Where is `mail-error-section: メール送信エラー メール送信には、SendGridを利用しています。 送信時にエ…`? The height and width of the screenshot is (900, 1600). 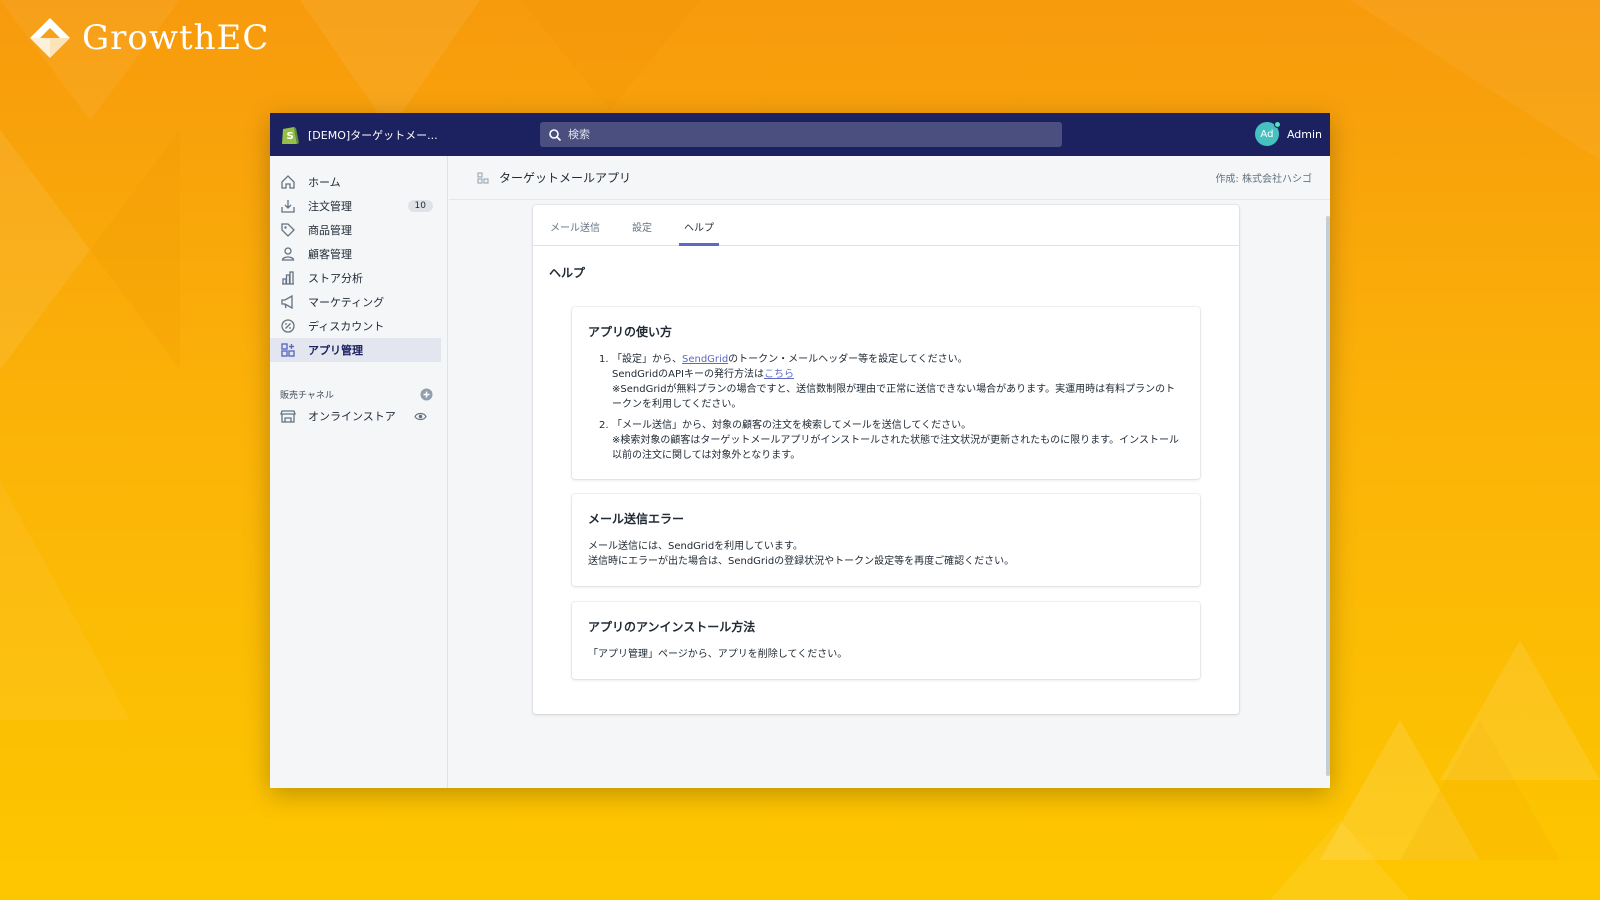
mail-error-section: メール送信エラー メール送信には、SendGridを利用しています。 送信時にエ… is located at coordinates (886, 540).